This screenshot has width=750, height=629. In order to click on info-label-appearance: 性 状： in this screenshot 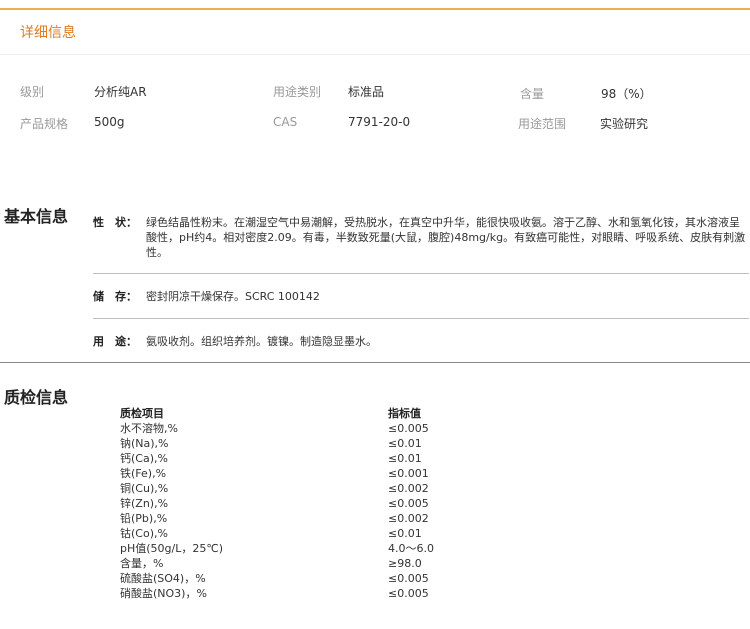, I will do `click(115, 222)`.